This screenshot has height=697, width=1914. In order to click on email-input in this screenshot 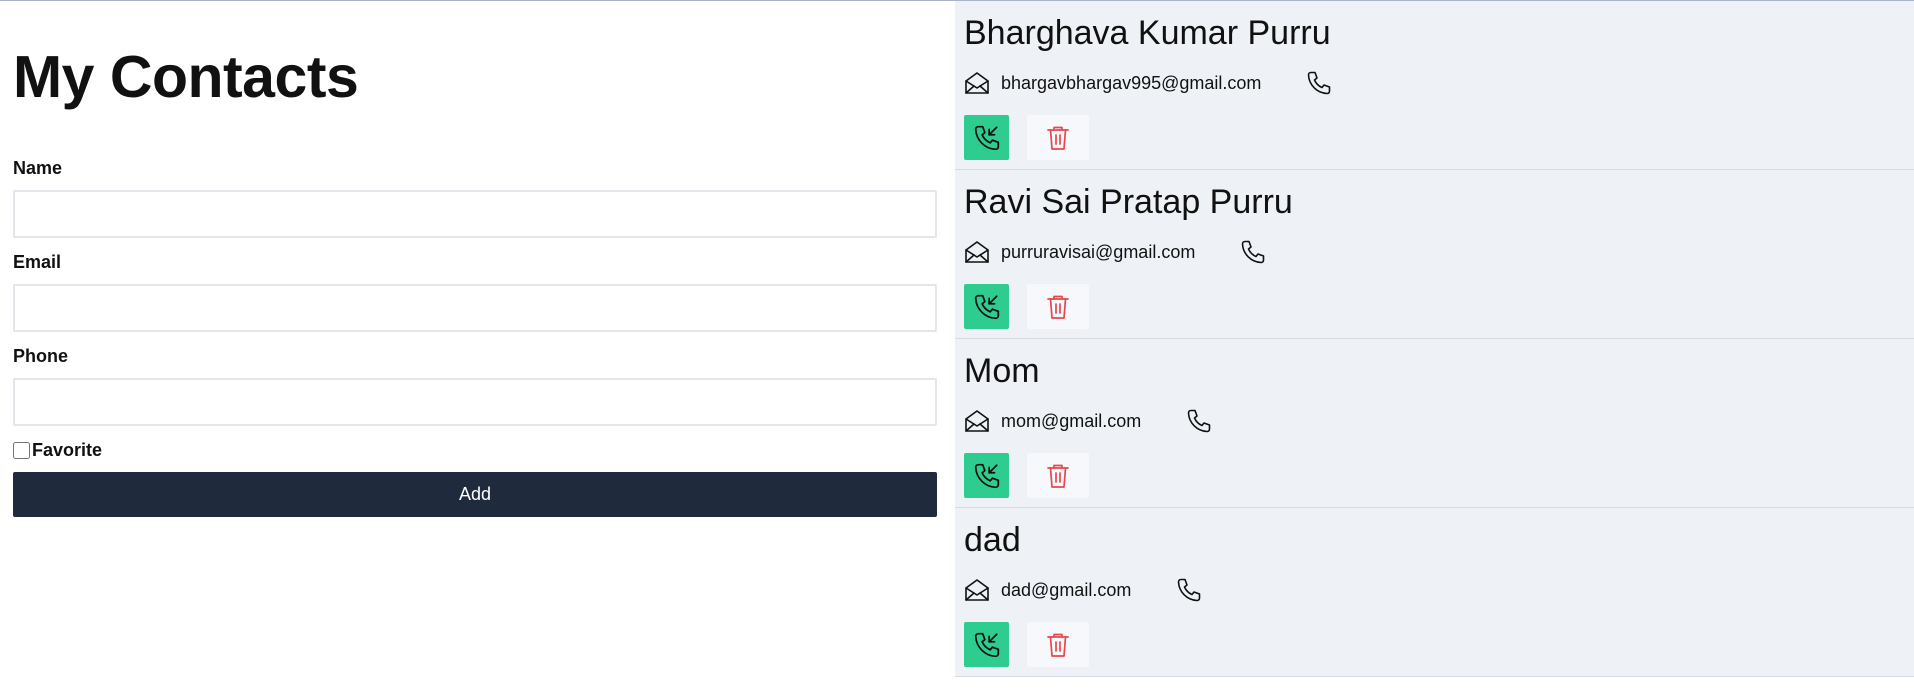, I will do `click(475, 308)`.